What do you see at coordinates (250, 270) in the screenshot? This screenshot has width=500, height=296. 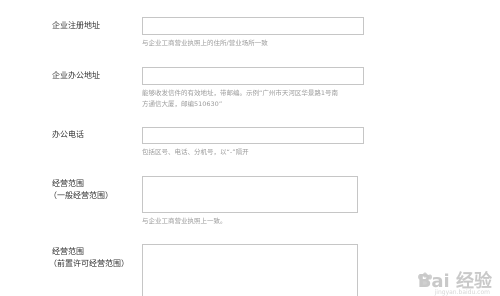 I see `licensed-scope-textarea` at bounding box center [250, 270].